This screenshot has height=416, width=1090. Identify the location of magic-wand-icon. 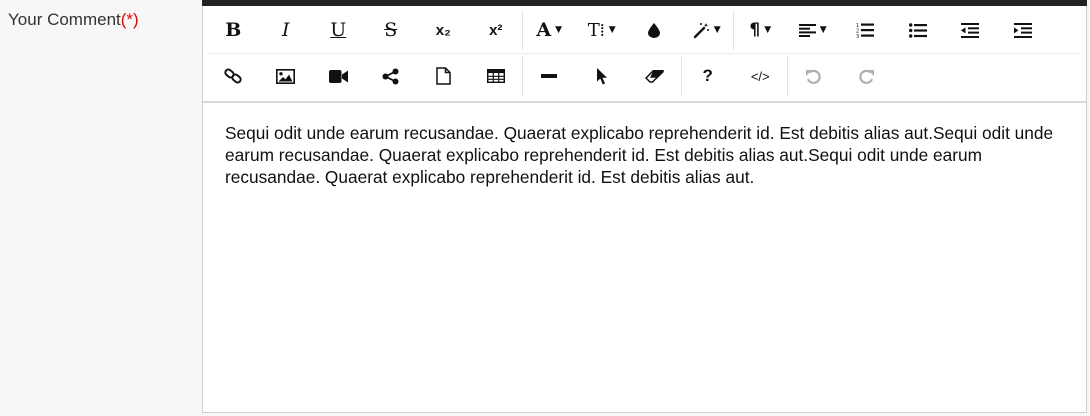
(701, 30).